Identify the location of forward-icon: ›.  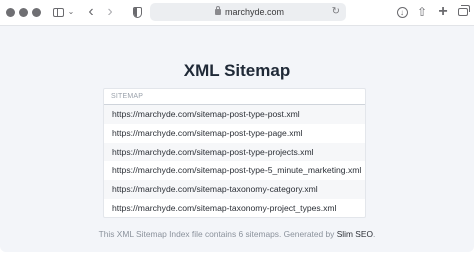
(110, 12).